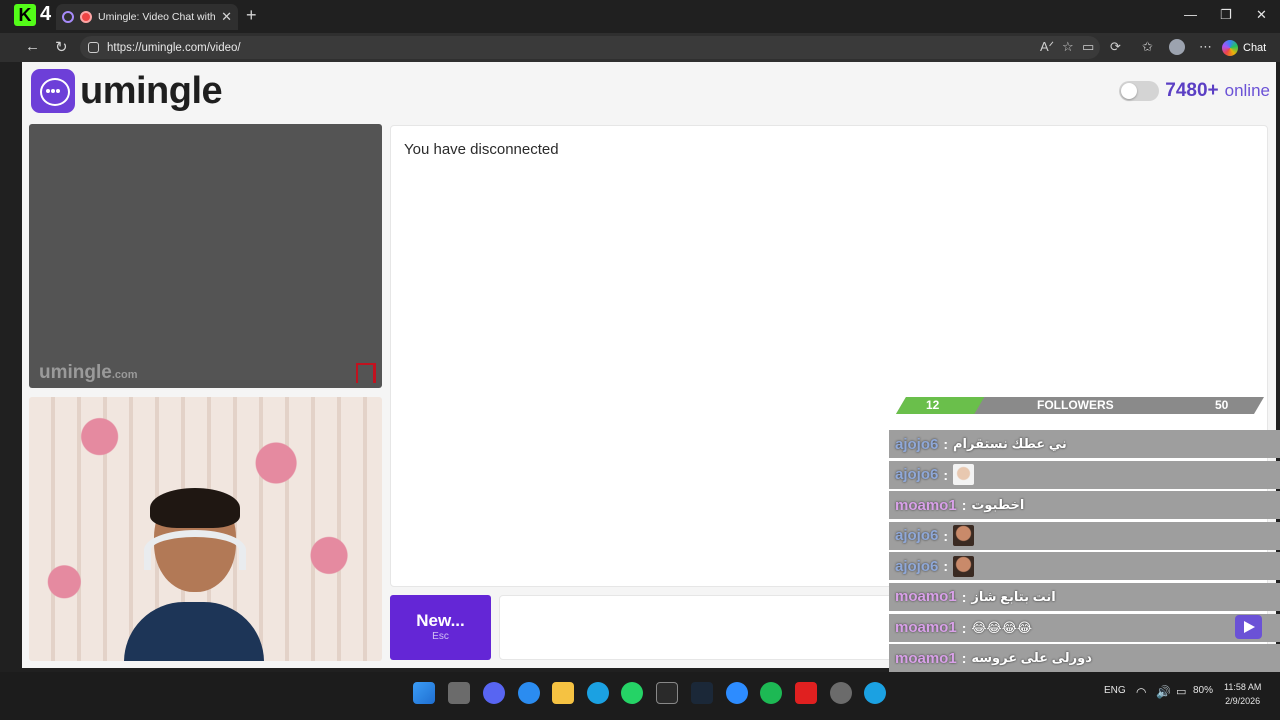 The width and height of the screenshot is (1280, 720). I want to click on zoom-icon, so click(737, 693).